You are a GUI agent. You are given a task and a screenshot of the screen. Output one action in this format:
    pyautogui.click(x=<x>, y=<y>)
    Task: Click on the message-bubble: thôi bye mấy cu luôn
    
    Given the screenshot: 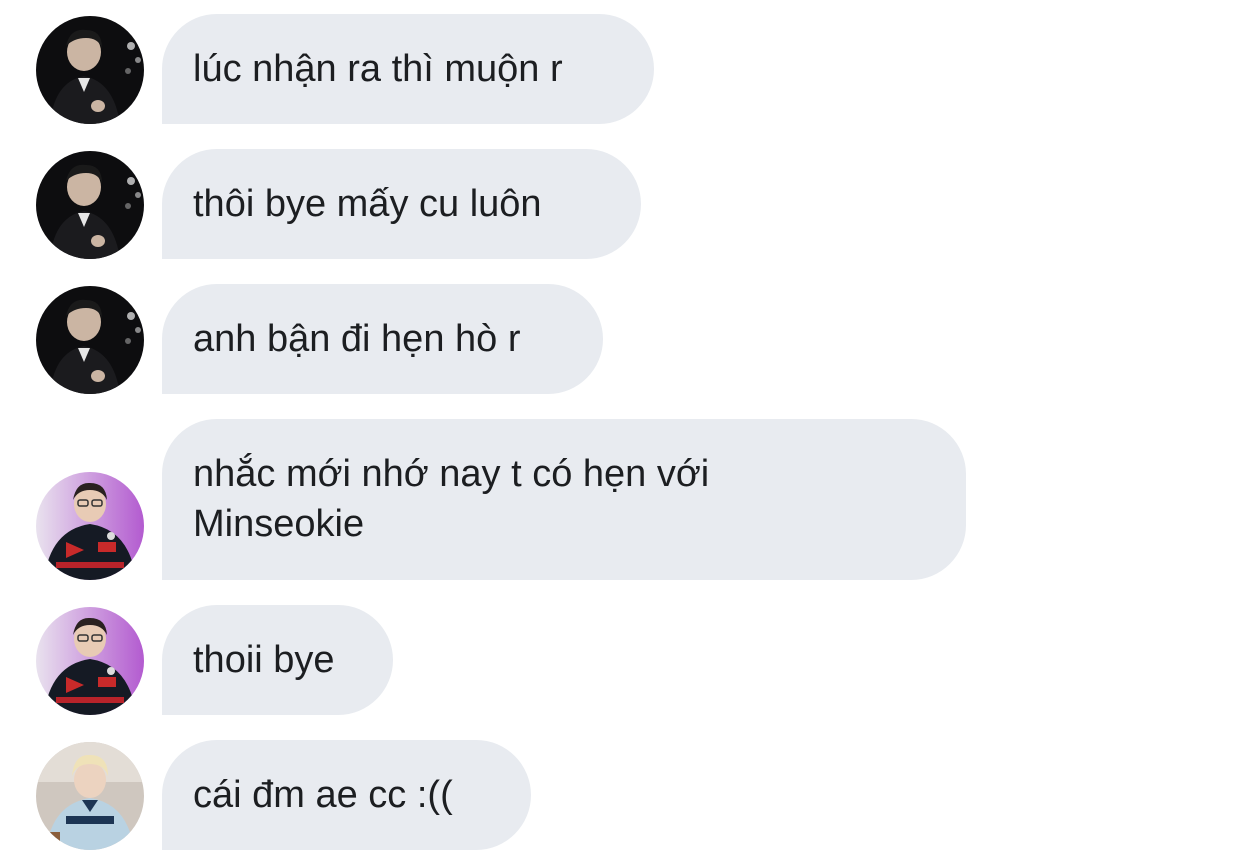 What is the action you would take?
    pyautogui.click(x=401, y=204)
    